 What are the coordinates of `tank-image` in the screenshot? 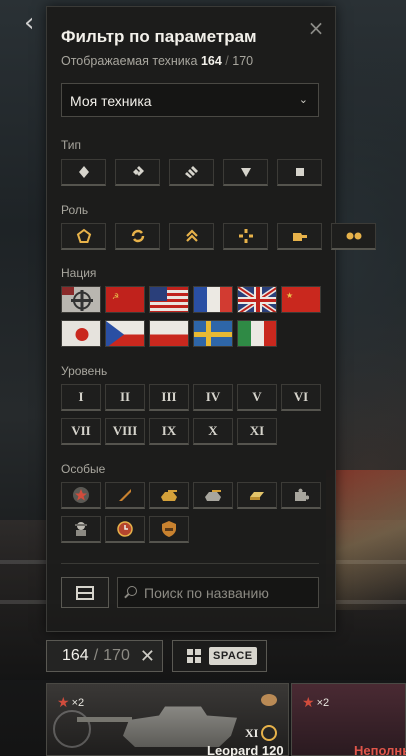 It's located at (180, 726).